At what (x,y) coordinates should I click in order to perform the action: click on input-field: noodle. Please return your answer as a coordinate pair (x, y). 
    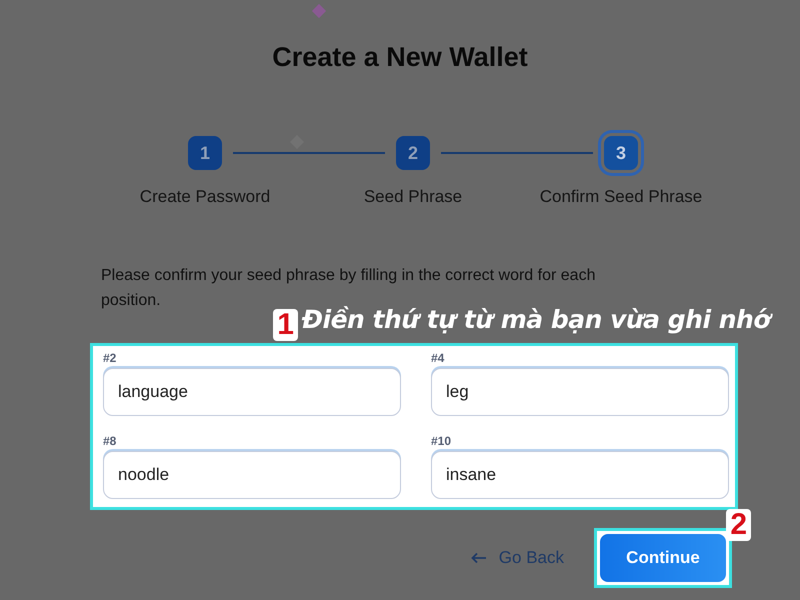
    Looking at the image, I should click on (252, 475).